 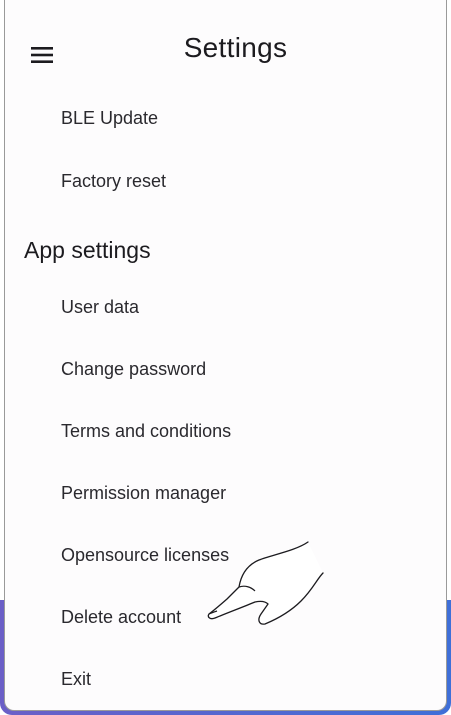 What do you see at coordinates (76, 678) in the screenshot?
I see `menu-item-label: Exit` at bounding box center [76, 678].